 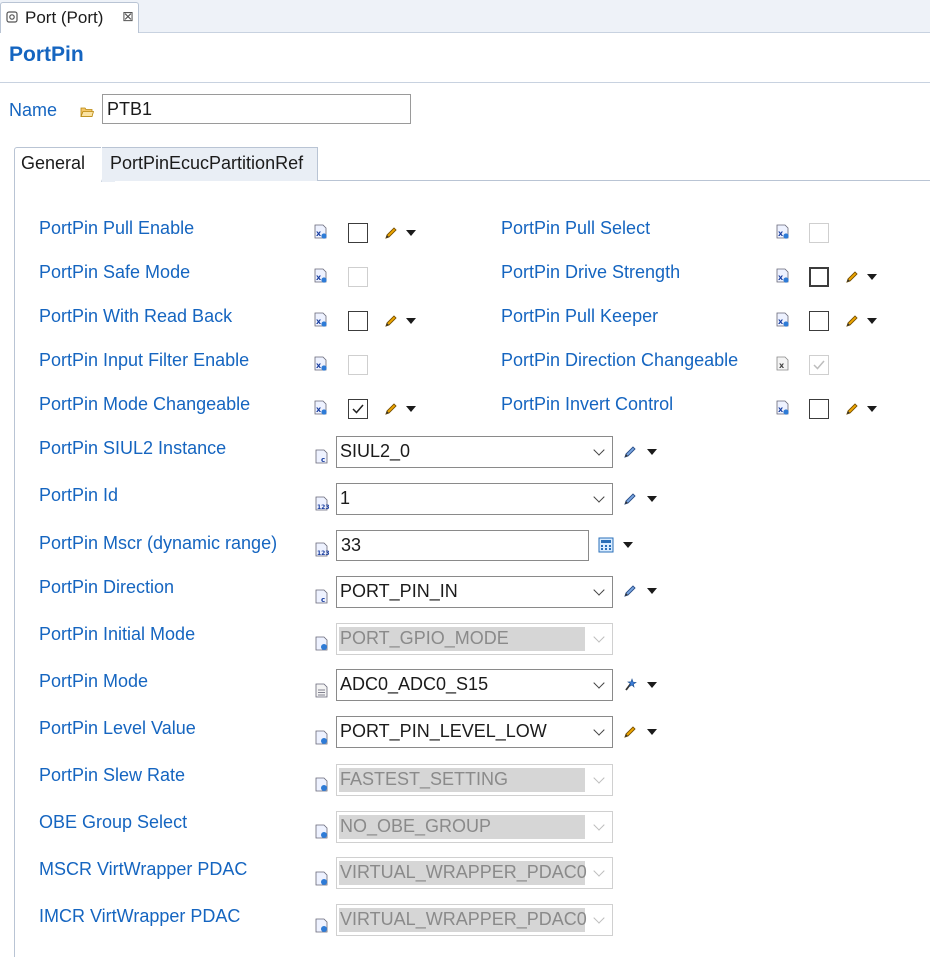 I want to click on direction-select: PORT_PIN_IN, so click(x=474, y=592).